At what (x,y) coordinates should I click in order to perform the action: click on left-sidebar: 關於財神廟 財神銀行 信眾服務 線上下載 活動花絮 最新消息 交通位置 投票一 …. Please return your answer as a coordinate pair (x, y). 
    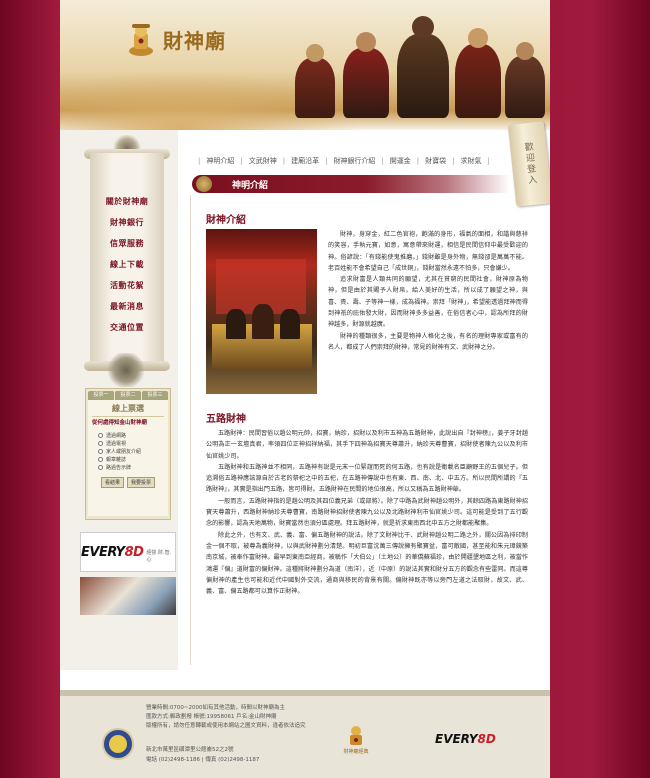
    Looking at the image, I should click on (119, 400).